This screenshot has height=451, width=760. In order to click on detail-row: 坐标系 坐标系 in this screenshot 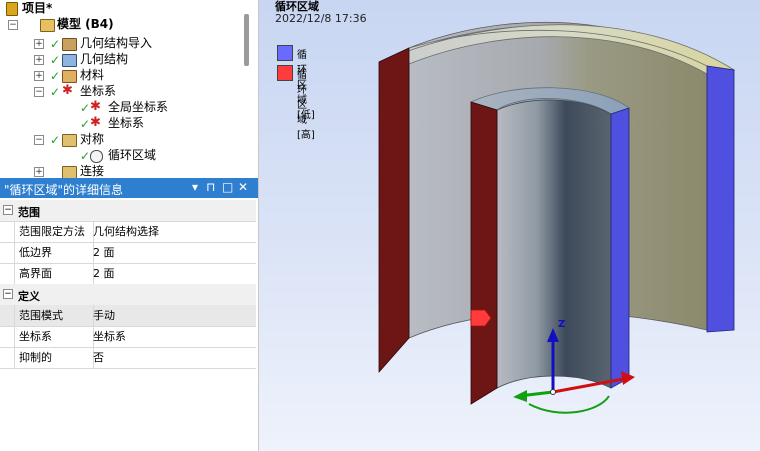, I will do `click(128, 337)`.